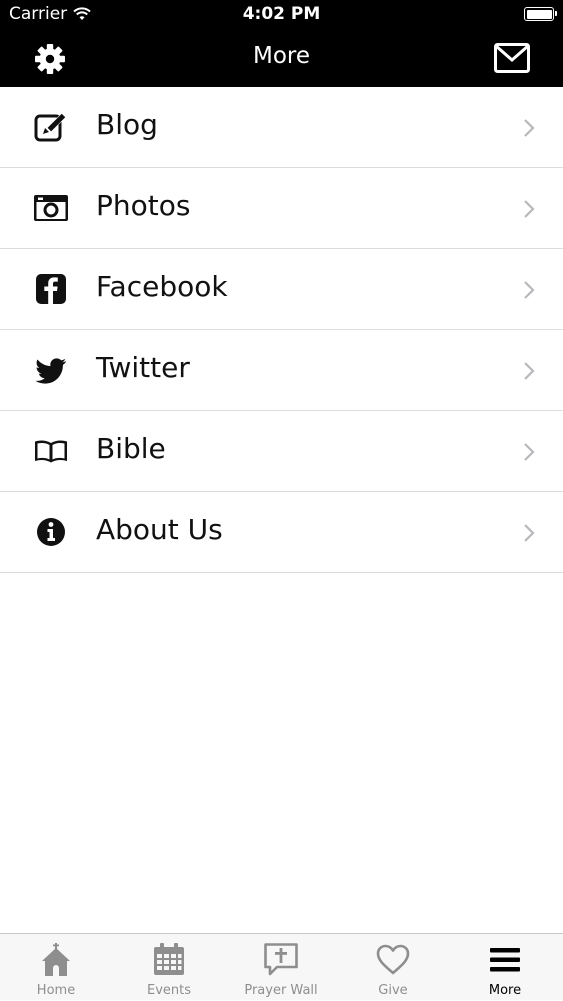 The width and height of the screenshot is (563, 1001). I want to click on heart-icon, so click(393, 959).